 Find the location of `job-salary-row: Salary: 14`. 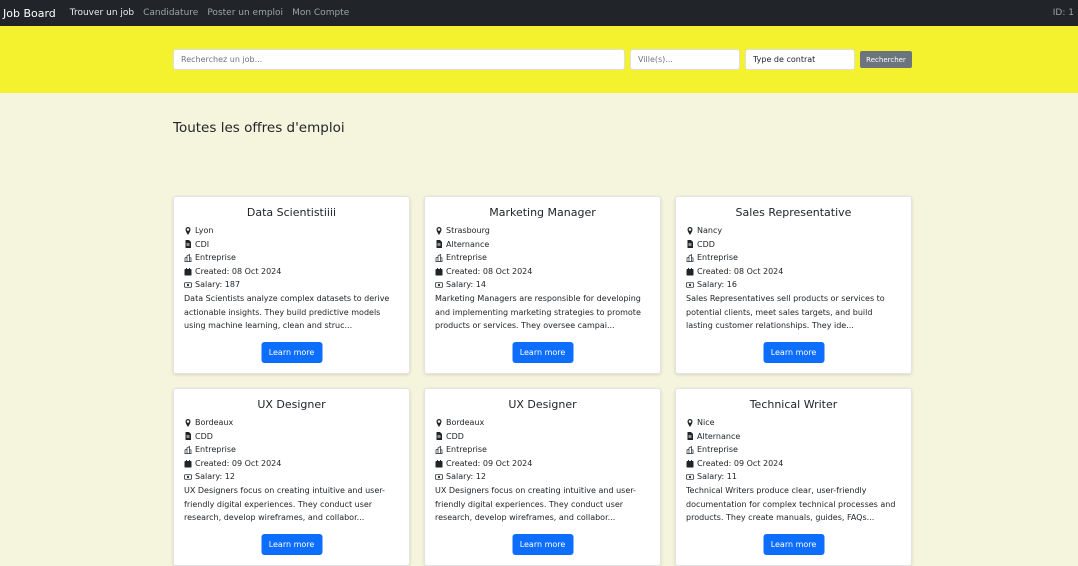

job-salary-row: Salary: 14 is located at coordinates (542, 285).